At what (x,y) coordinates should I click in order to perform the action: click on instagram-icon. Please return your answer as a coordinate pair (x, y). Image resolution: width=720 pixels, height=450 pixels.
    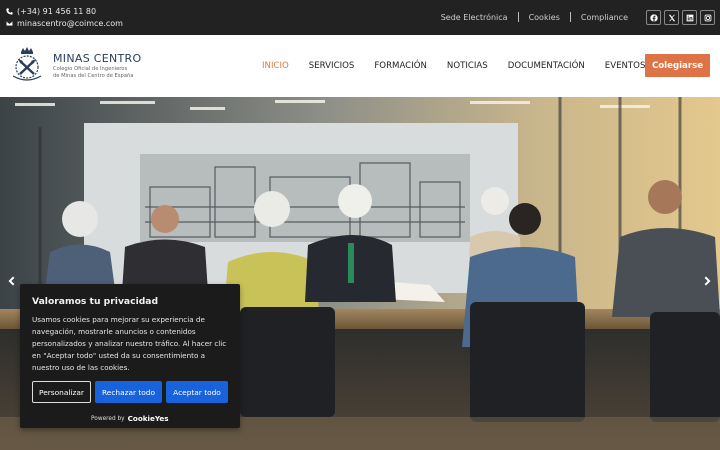
    Looking at the image, I should click on (707, 17).